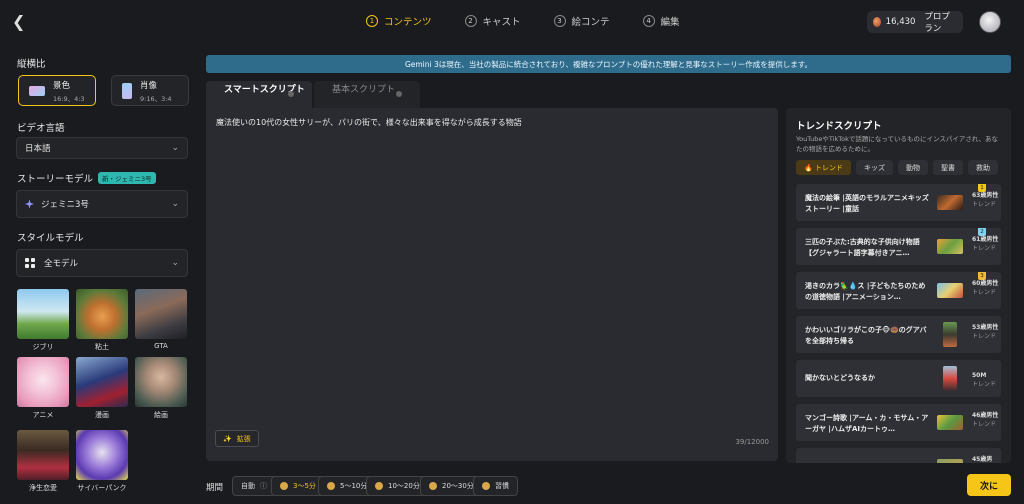 Image resolution: width=1024 pixels, height=504 pixels. Describe the element at coordinates (127, 90) in the screenshot. I see `portrait-icon` at that location.